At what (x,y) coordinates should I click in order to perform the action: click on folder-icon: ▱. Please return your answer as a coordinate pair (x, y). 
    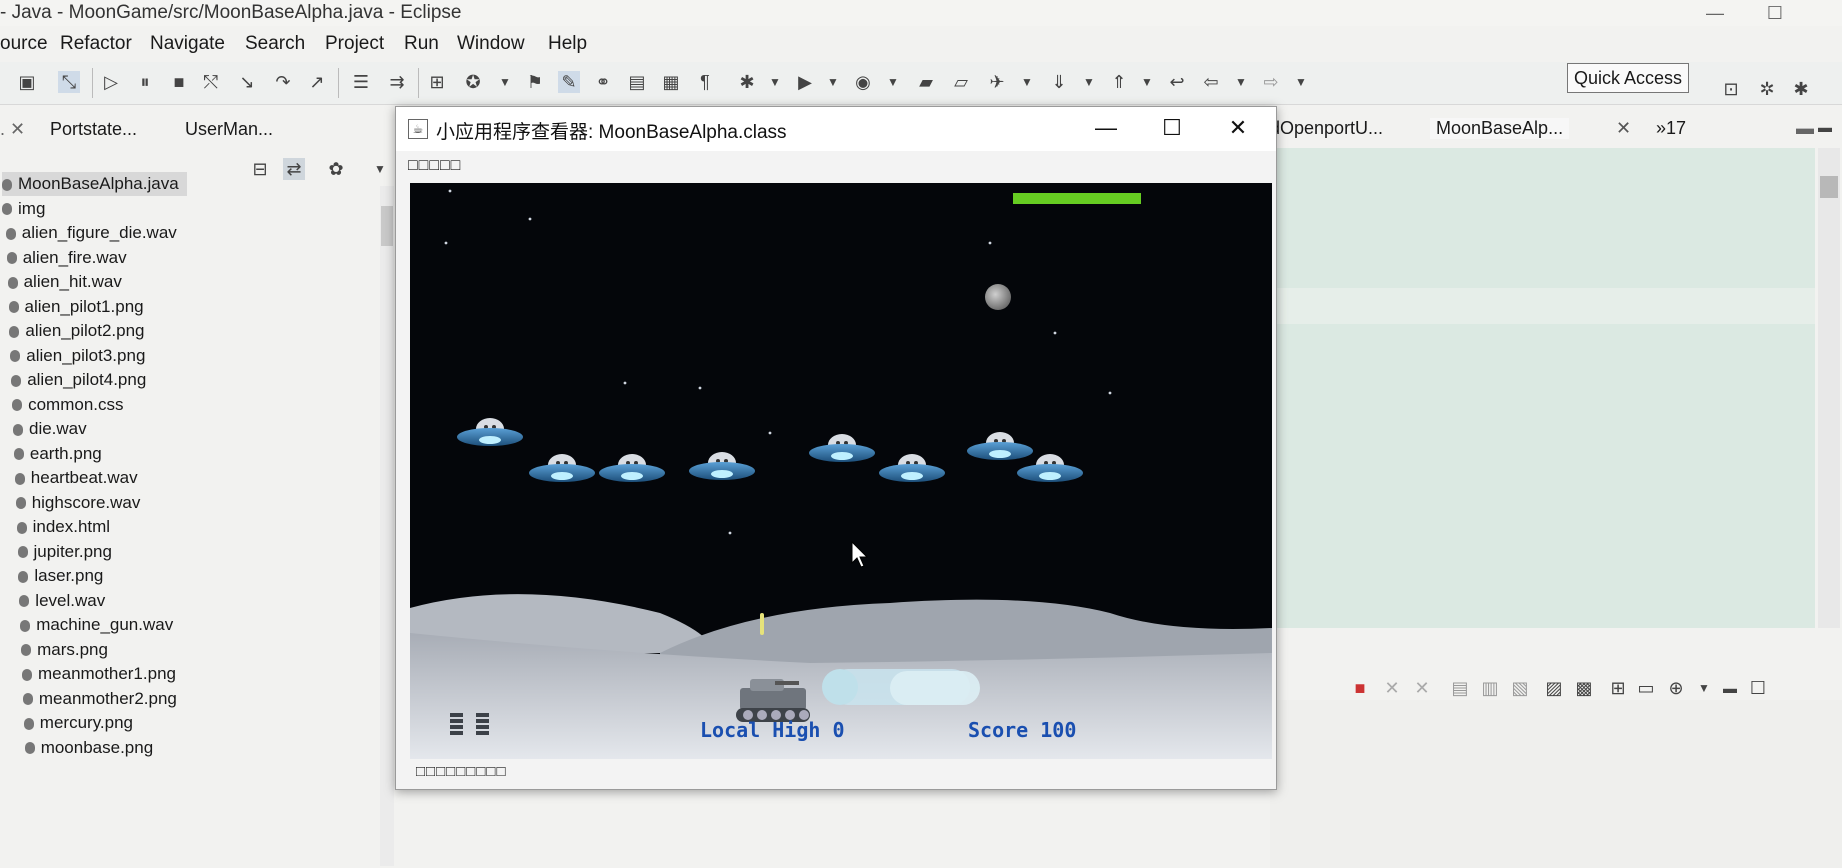
    Looking at the image, I should click on (961, 82).